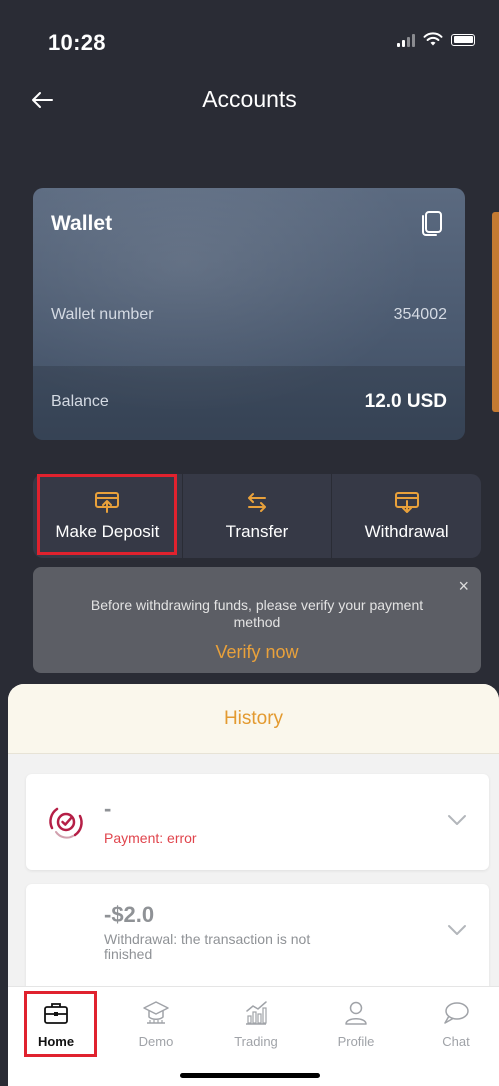  Describe the element at coordinates (249, 40) in the screenshot. I see `status-bar: 10:28` at that location.